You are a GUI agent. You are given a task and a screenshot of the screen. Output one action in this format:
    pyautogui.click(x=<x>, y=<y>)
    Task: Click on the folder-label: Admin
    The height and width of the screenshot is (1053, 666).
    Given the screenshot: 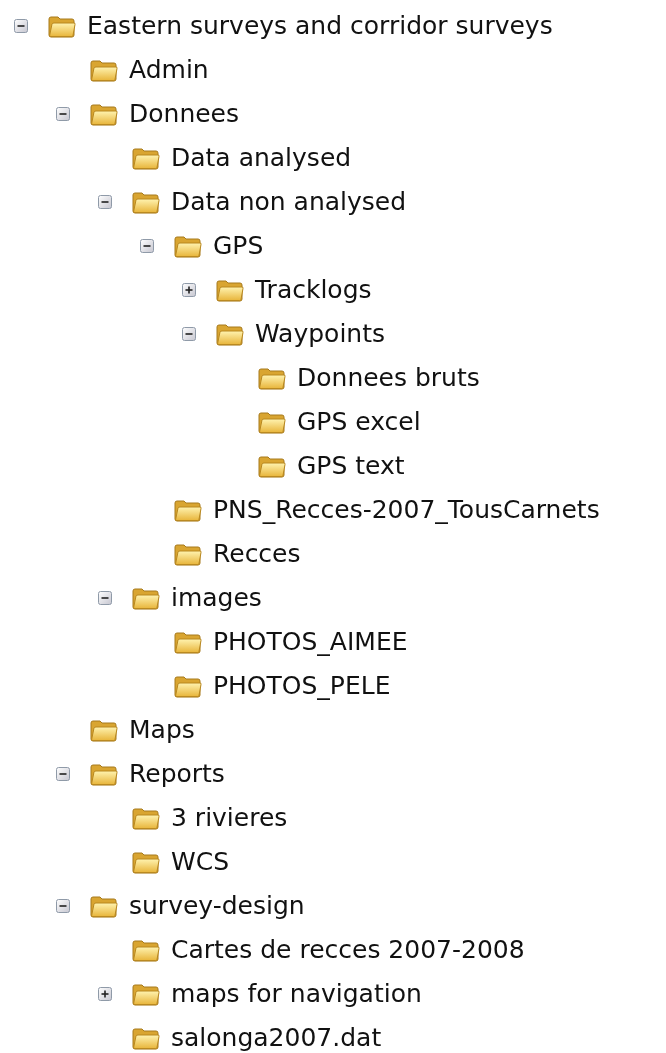 What is the action you would take?
    pyautogui.click(x=169, y=70)
    